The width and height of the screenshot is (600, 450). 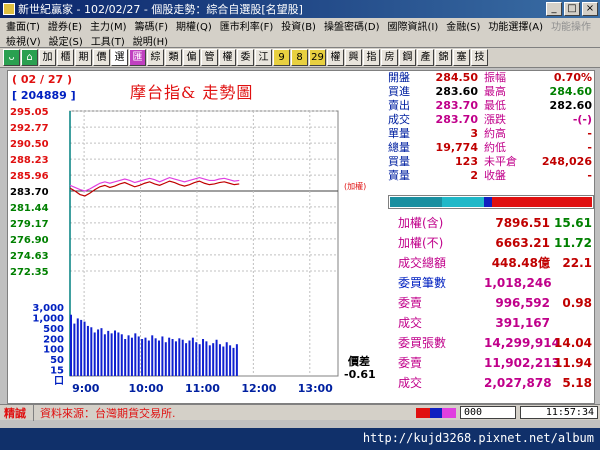 I want to click on toolbar-button: 類, so click(x=173, y=57).